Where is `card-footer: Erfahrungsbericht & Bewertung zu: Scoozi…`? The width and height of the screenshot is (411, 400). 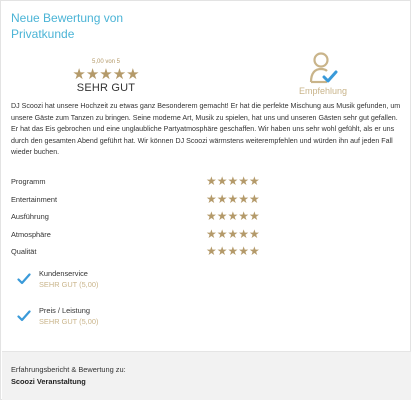 card-footer: Erfahrungsbericht & Bewertung zu: Scoozi… is located at coordinates (206, 375).